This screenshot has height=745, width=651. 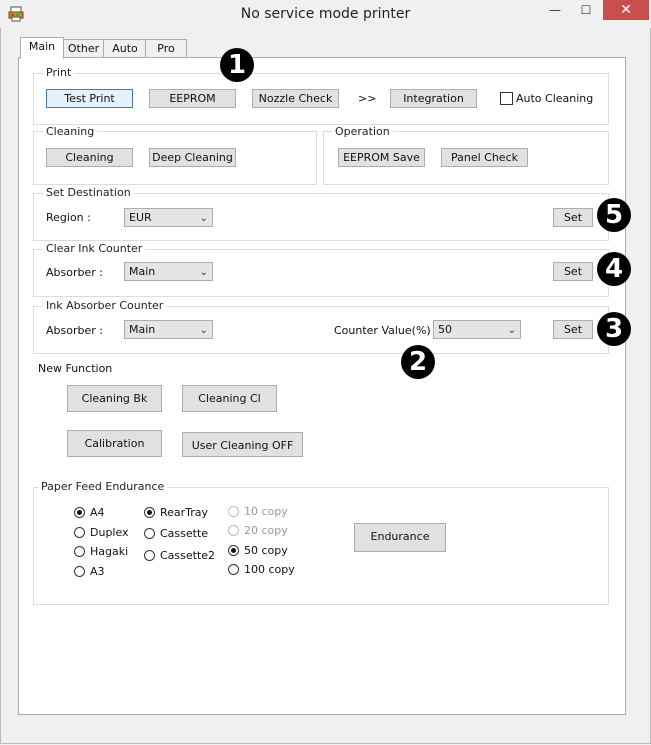 I want to click on annotation-badge-4: 4, so click(x=614, y=269).